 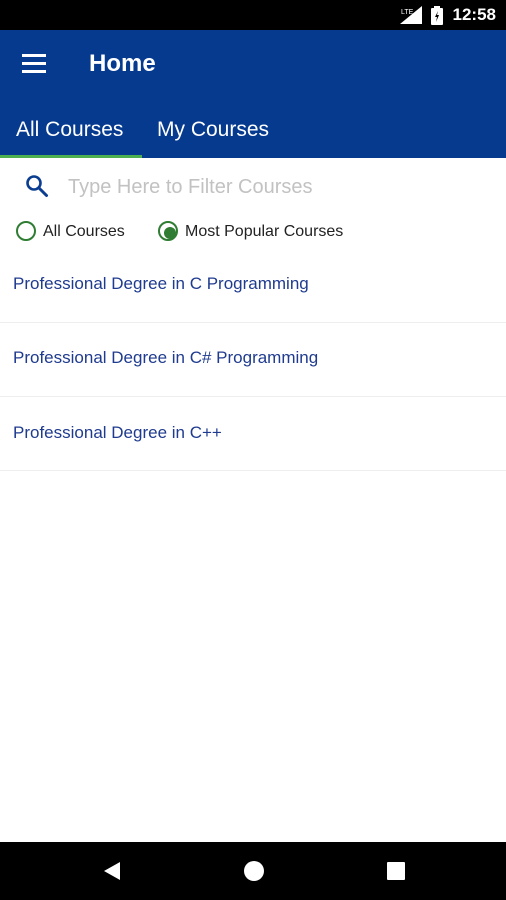 What do you see at coordinates (253, 15) in the screenshot?
I see `status-bar: LTE 12:58` at bounding box center [253, 15].